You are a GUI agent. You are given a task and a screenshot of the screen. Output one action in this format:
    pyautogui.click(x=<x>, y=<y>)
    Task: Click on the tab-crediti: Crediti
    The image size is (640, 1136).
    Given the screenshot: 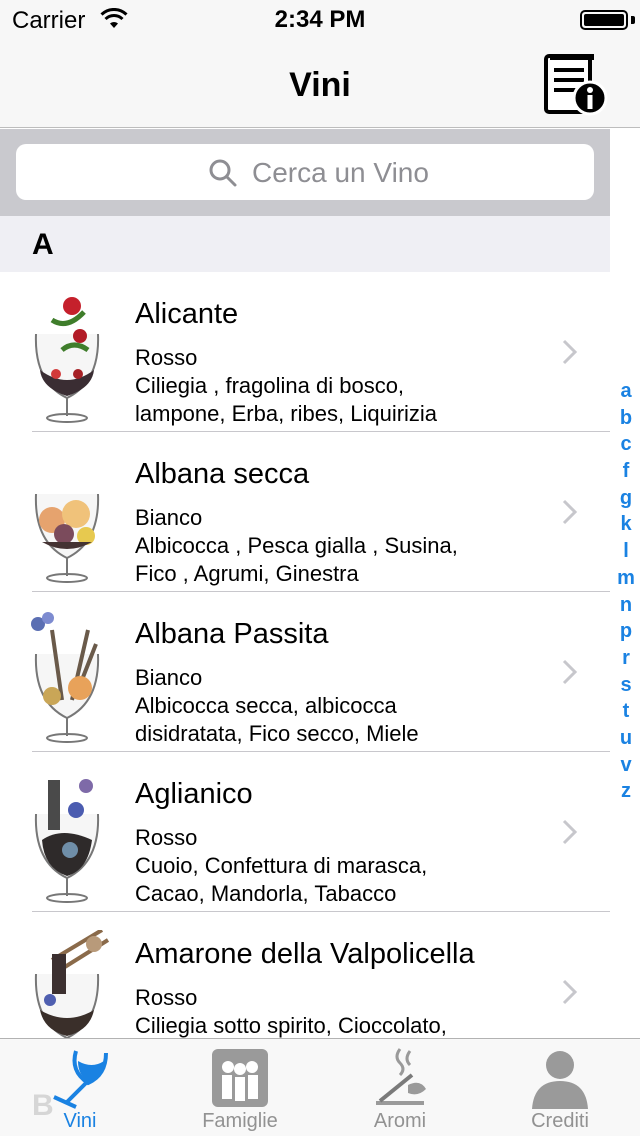 What is the action you would take?
    pyautogui.click(x=560, y=1087)
    